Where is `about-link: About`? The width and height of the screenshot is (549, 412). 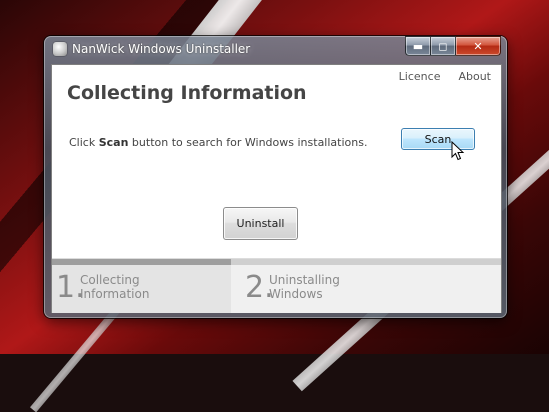 about-link: About is located at coordinates (474, 76).